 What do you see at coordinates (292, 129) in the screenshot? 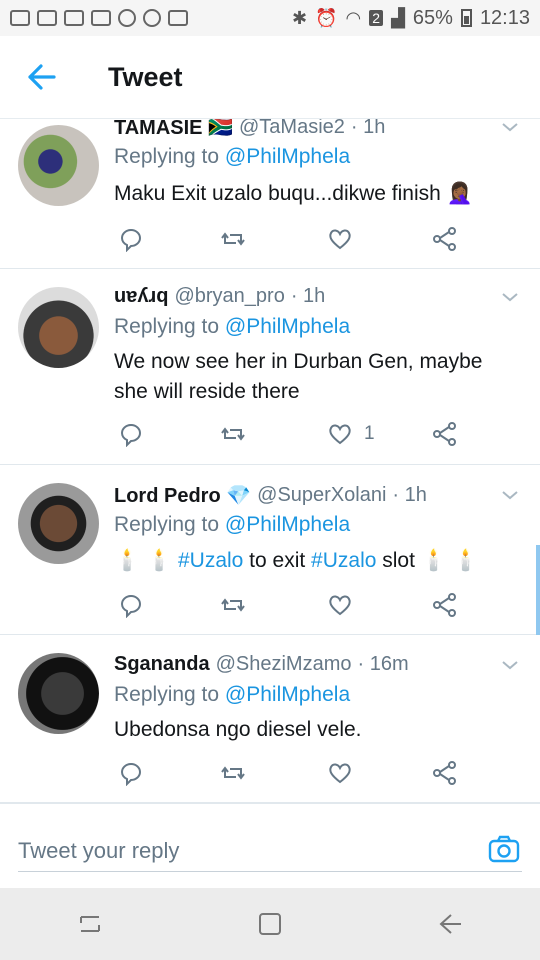
I see `handle: @TaMasie2` at bounding box center [292, 129].